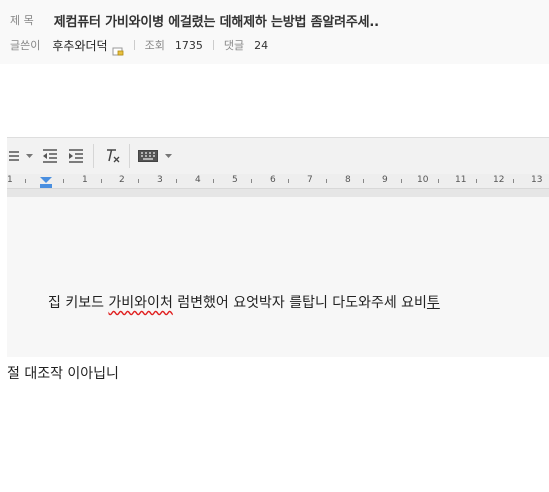 Image resolution: width=549 pixels, height=492 pixels. What do you see at coordinates (423, 180) in the screenshot?
I see `ruler-number: 10` at bounding box center [423, 180].